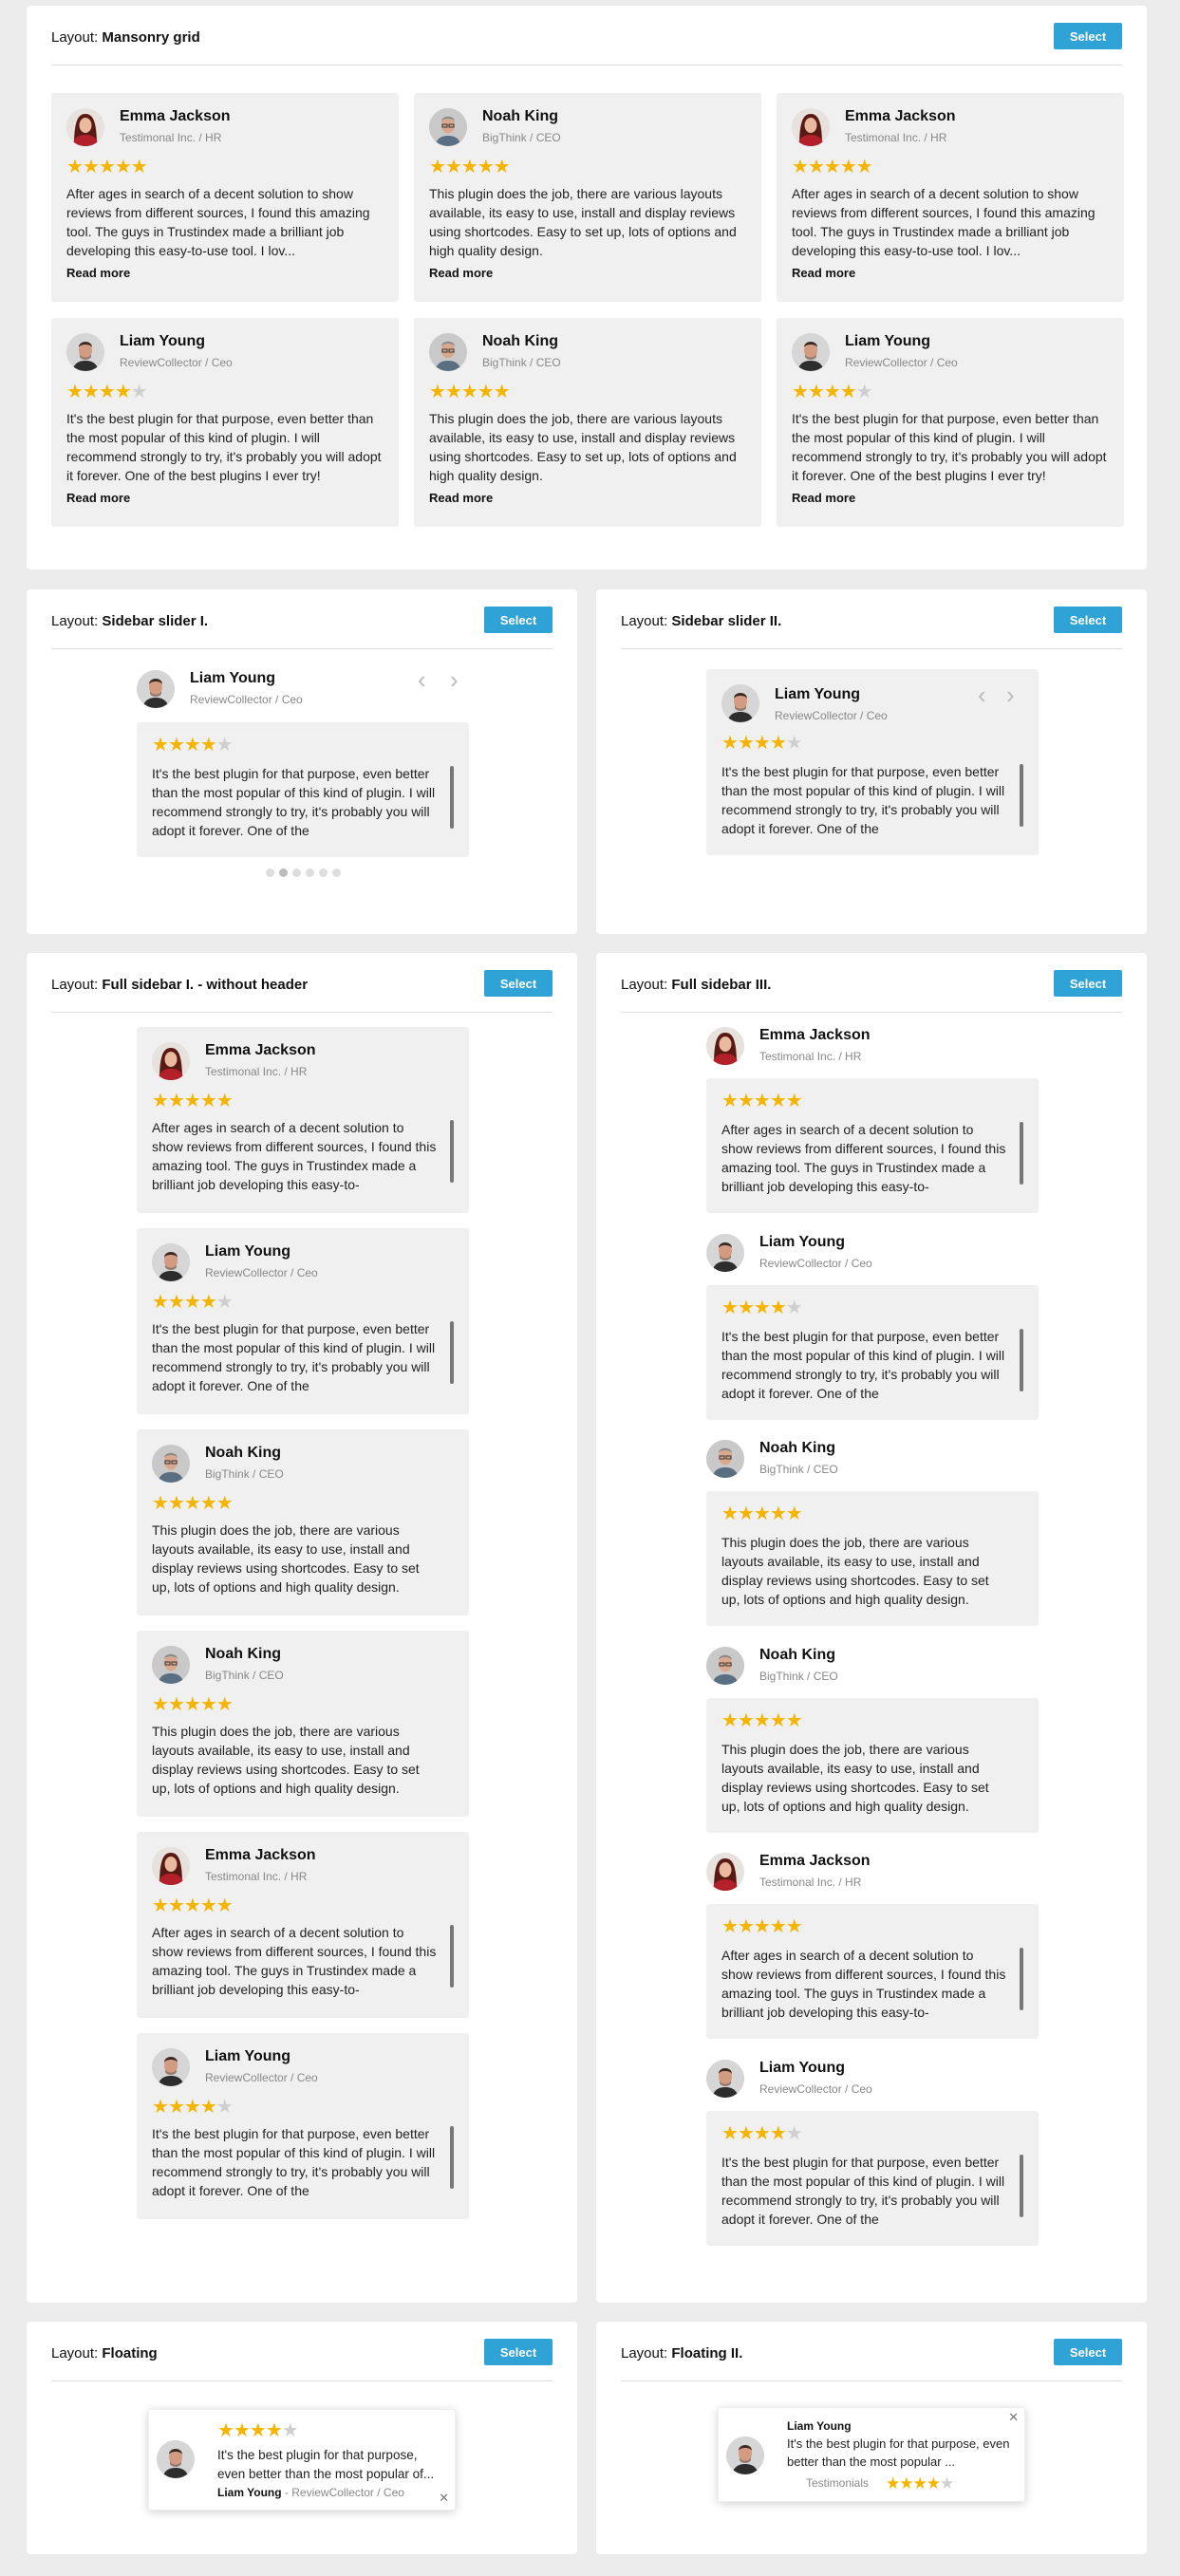 The image size is (1180, 2576). Describe the element at coordinates (871, 983) in the screenshot. I see `panel-header: Layout: Full sidebar III. Select` at that location.